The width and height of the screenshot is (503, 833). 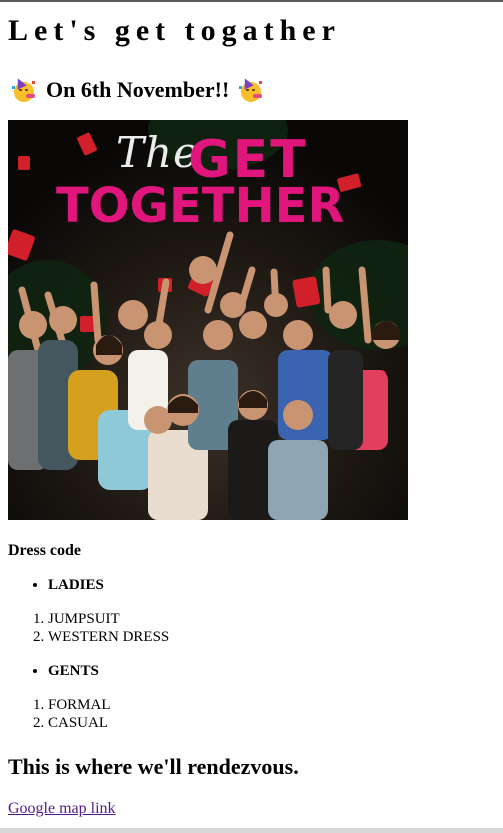 What do you see at coordinates (153, 766) in the screenshot?
I see `venue-heading: This is where we'll rendezvous.` at bounding box center [153, 766].